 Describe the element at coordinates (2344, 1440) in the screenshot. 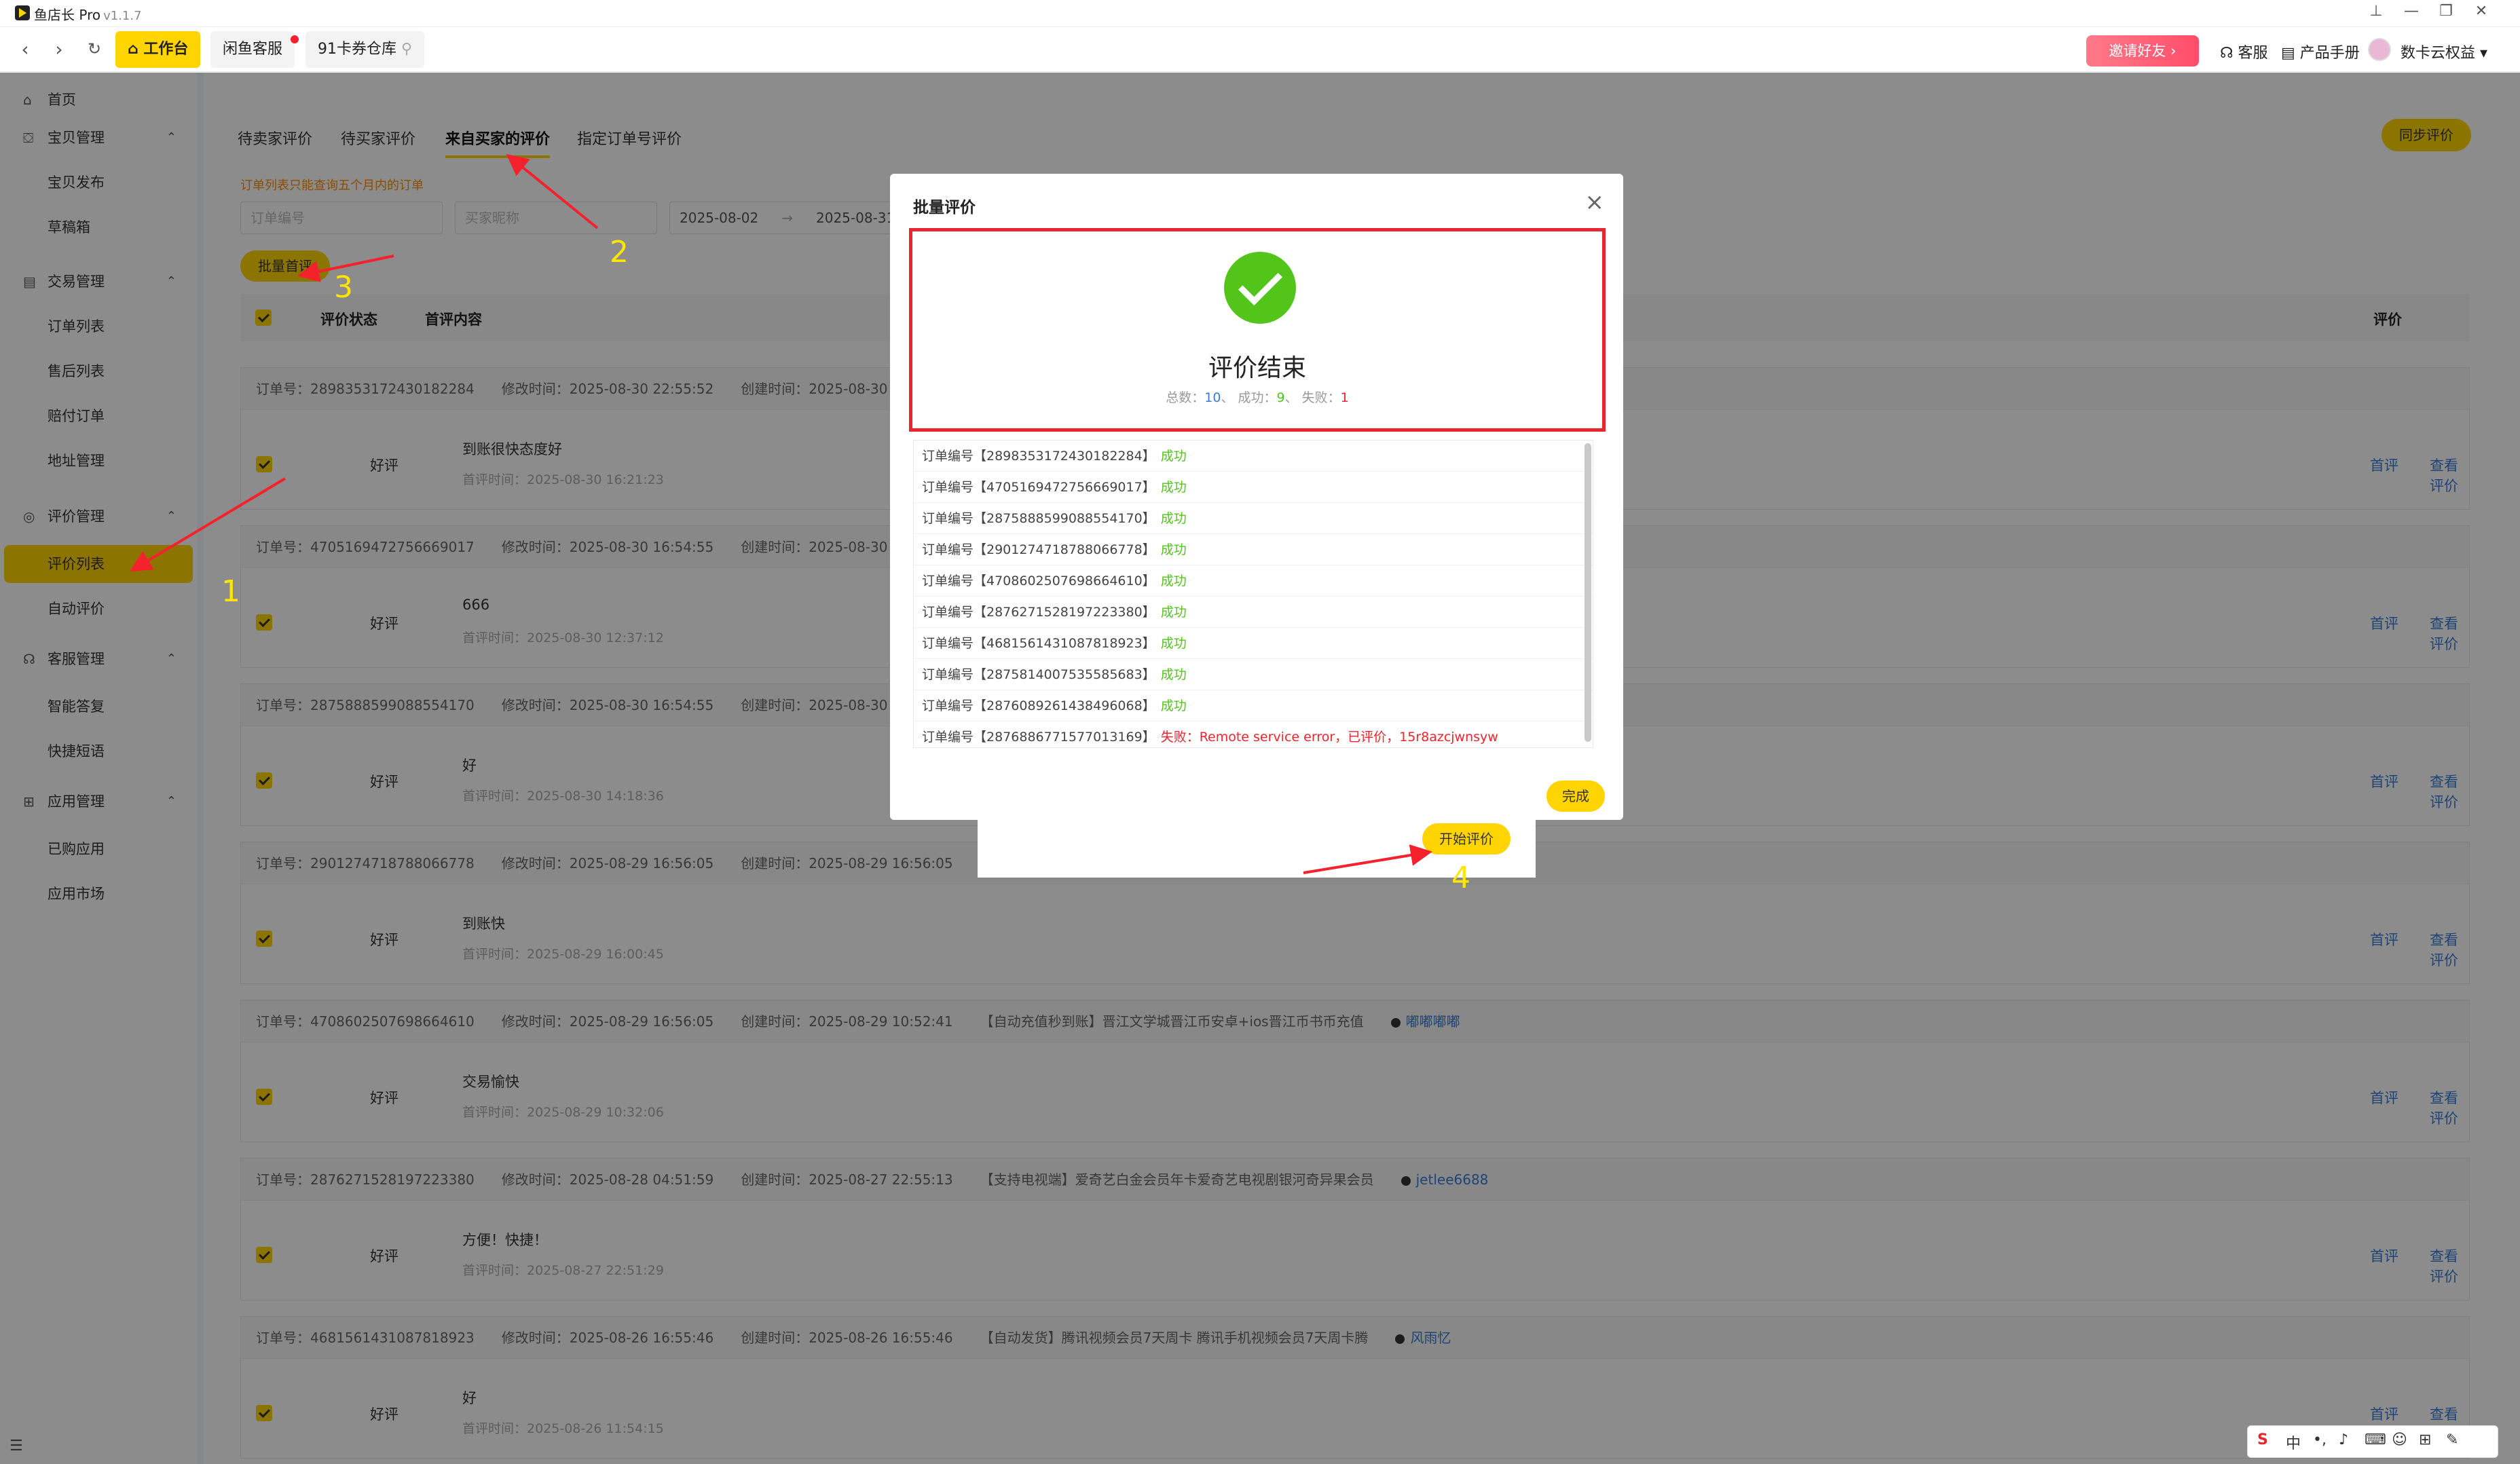

I see `microphone-icon: ♪` at that location.